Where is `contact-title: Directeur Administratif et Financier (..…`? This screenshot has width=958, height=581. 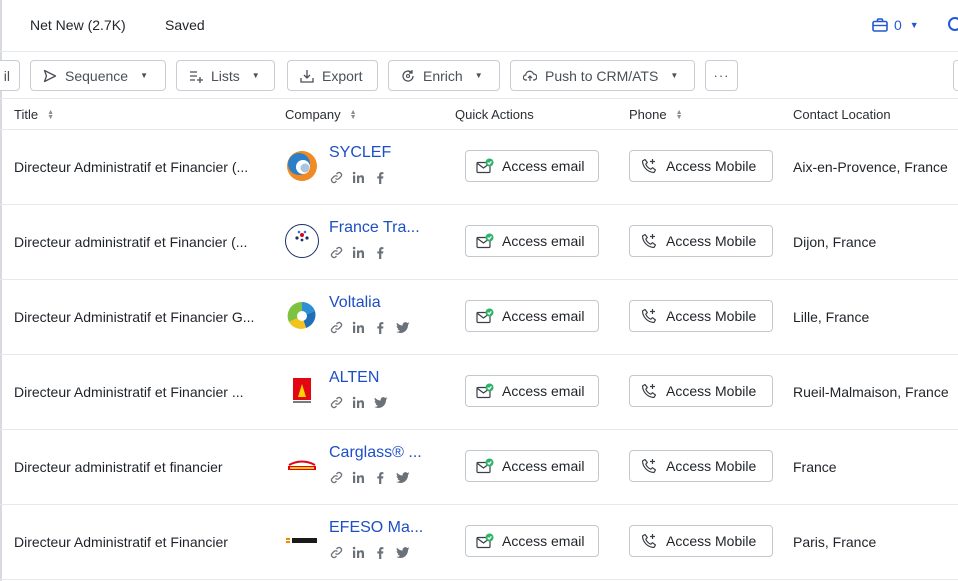
contact-title: Directeur Administratif et Financier (..… is located at coordinates (131, 167).